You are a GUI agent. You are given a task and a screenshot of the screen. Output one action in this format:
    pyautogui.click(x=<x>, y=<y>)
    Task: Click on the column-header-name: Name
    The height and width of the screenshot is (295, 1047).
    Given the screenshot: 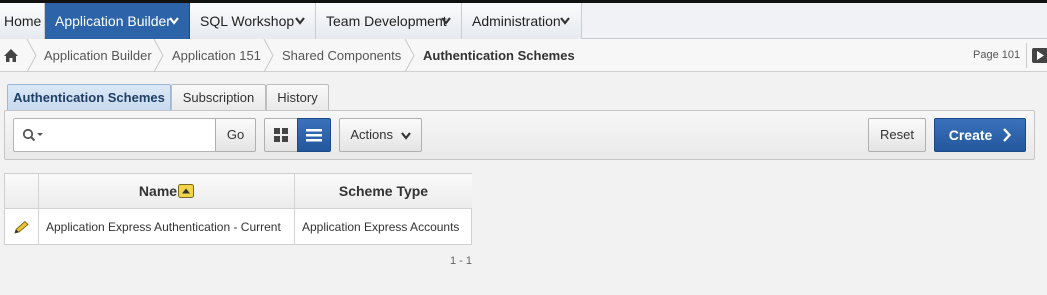 What is the action you would take?
    pyautogui.click(x=166, y=191)
    